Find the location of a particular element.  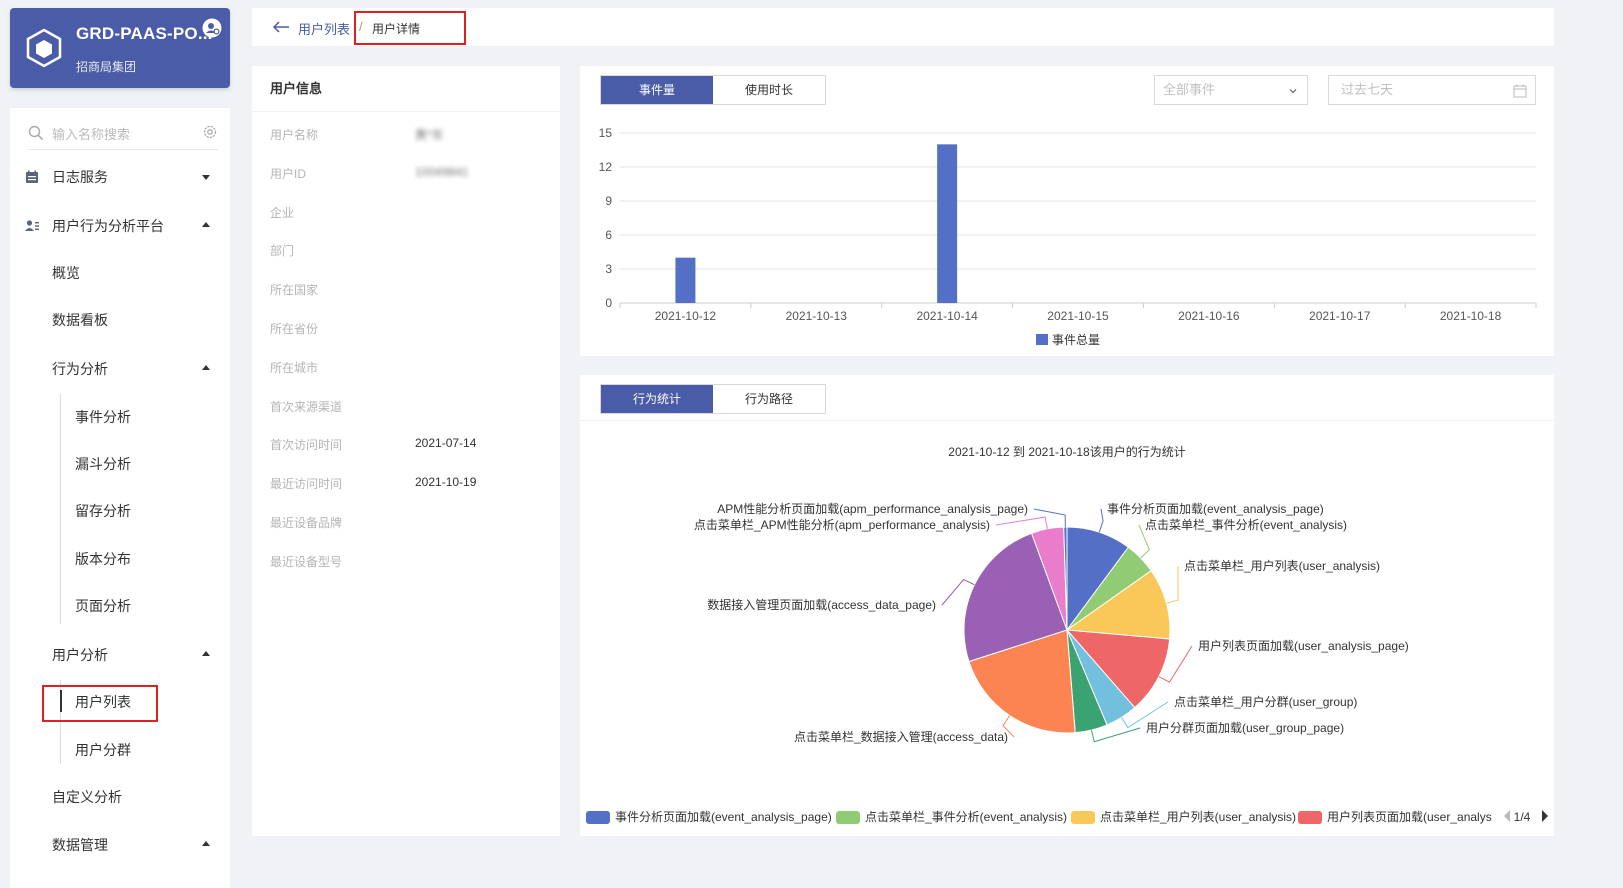

user-info-row: 所在国家 is located at coordinates (410, 291).